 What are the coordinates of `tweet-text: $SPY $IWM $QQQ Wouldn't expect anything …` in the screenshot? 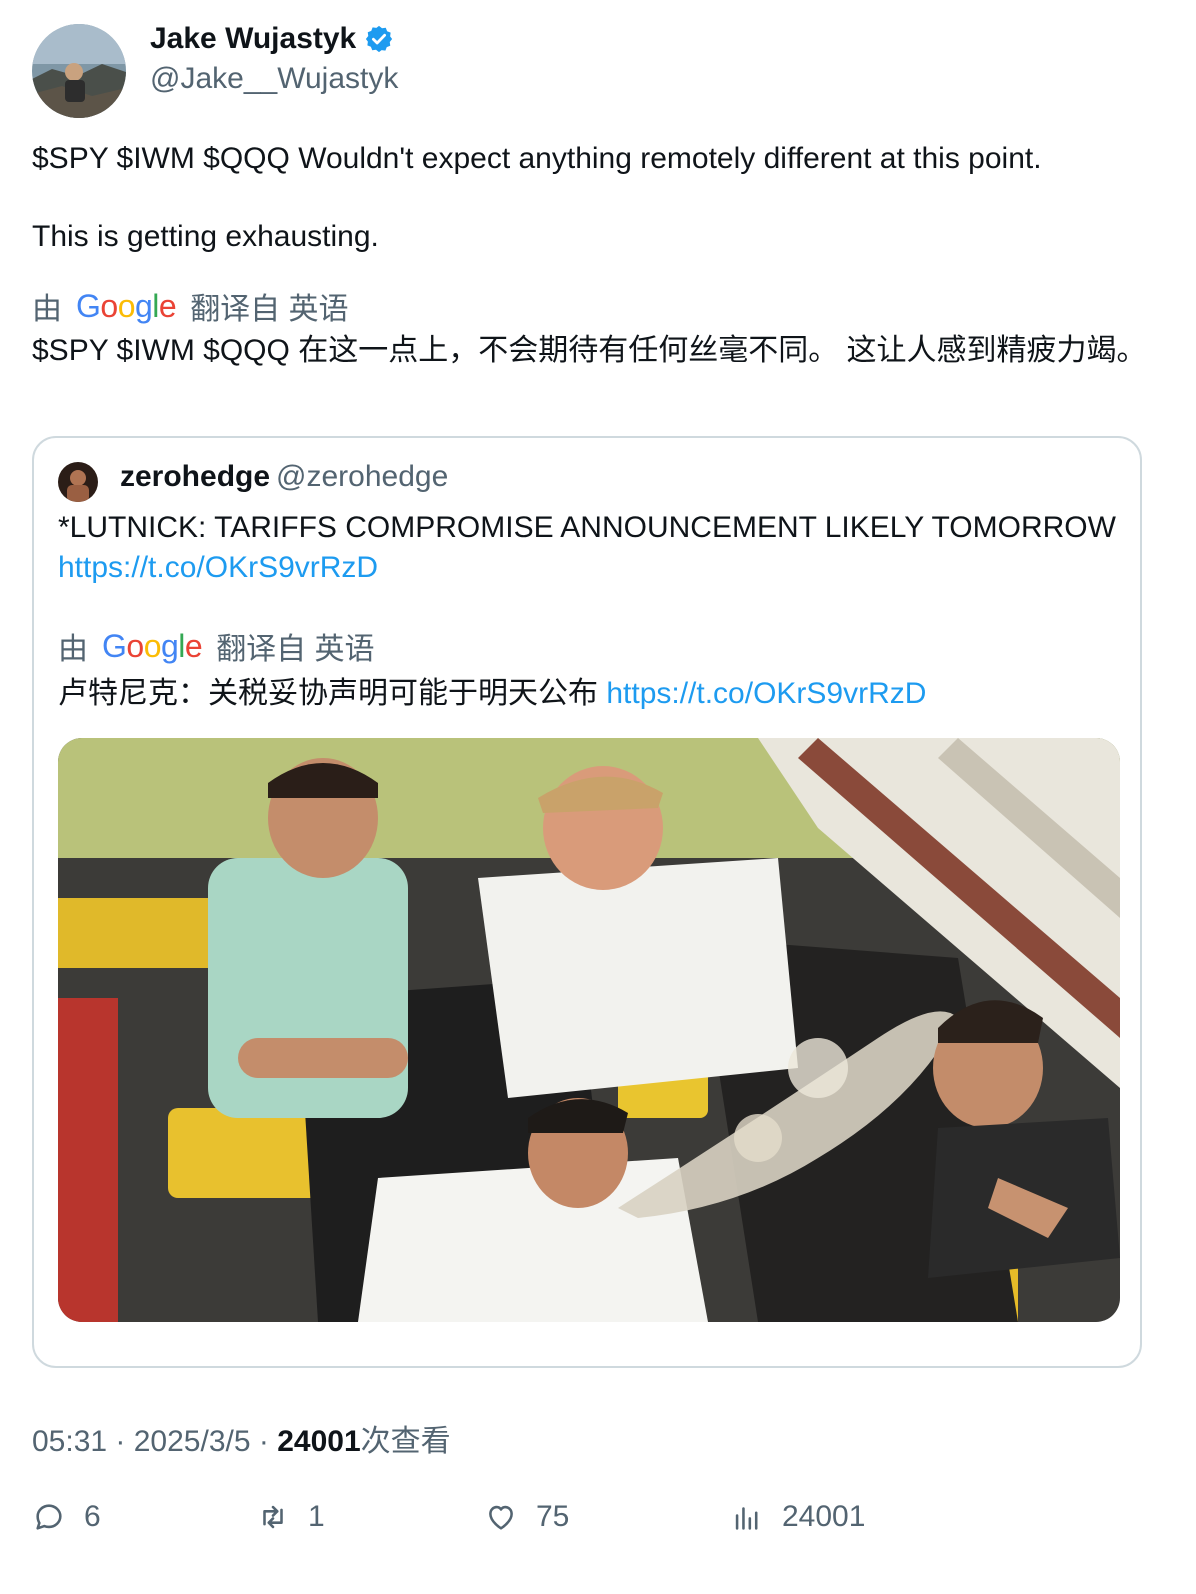 It's located at (592, 198).